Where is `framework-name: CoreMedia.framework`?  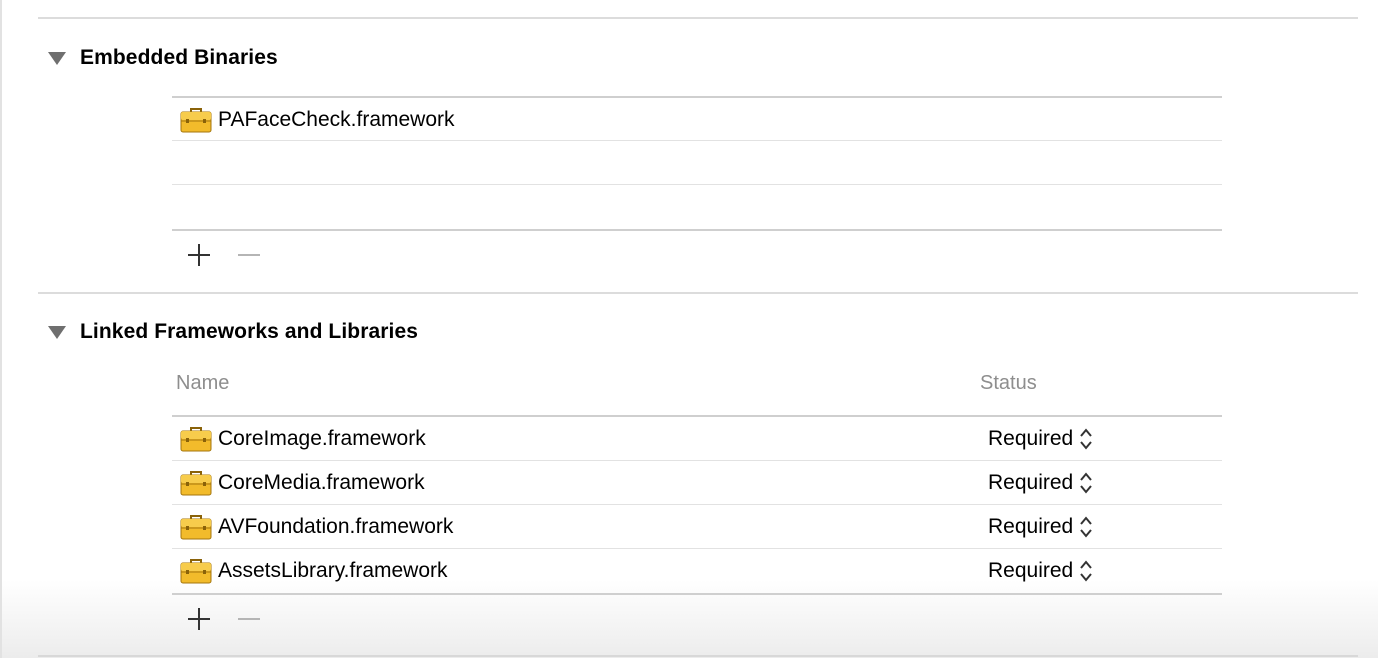 framework-name: CoreMedia.framework is located at coordinates (321, 482).